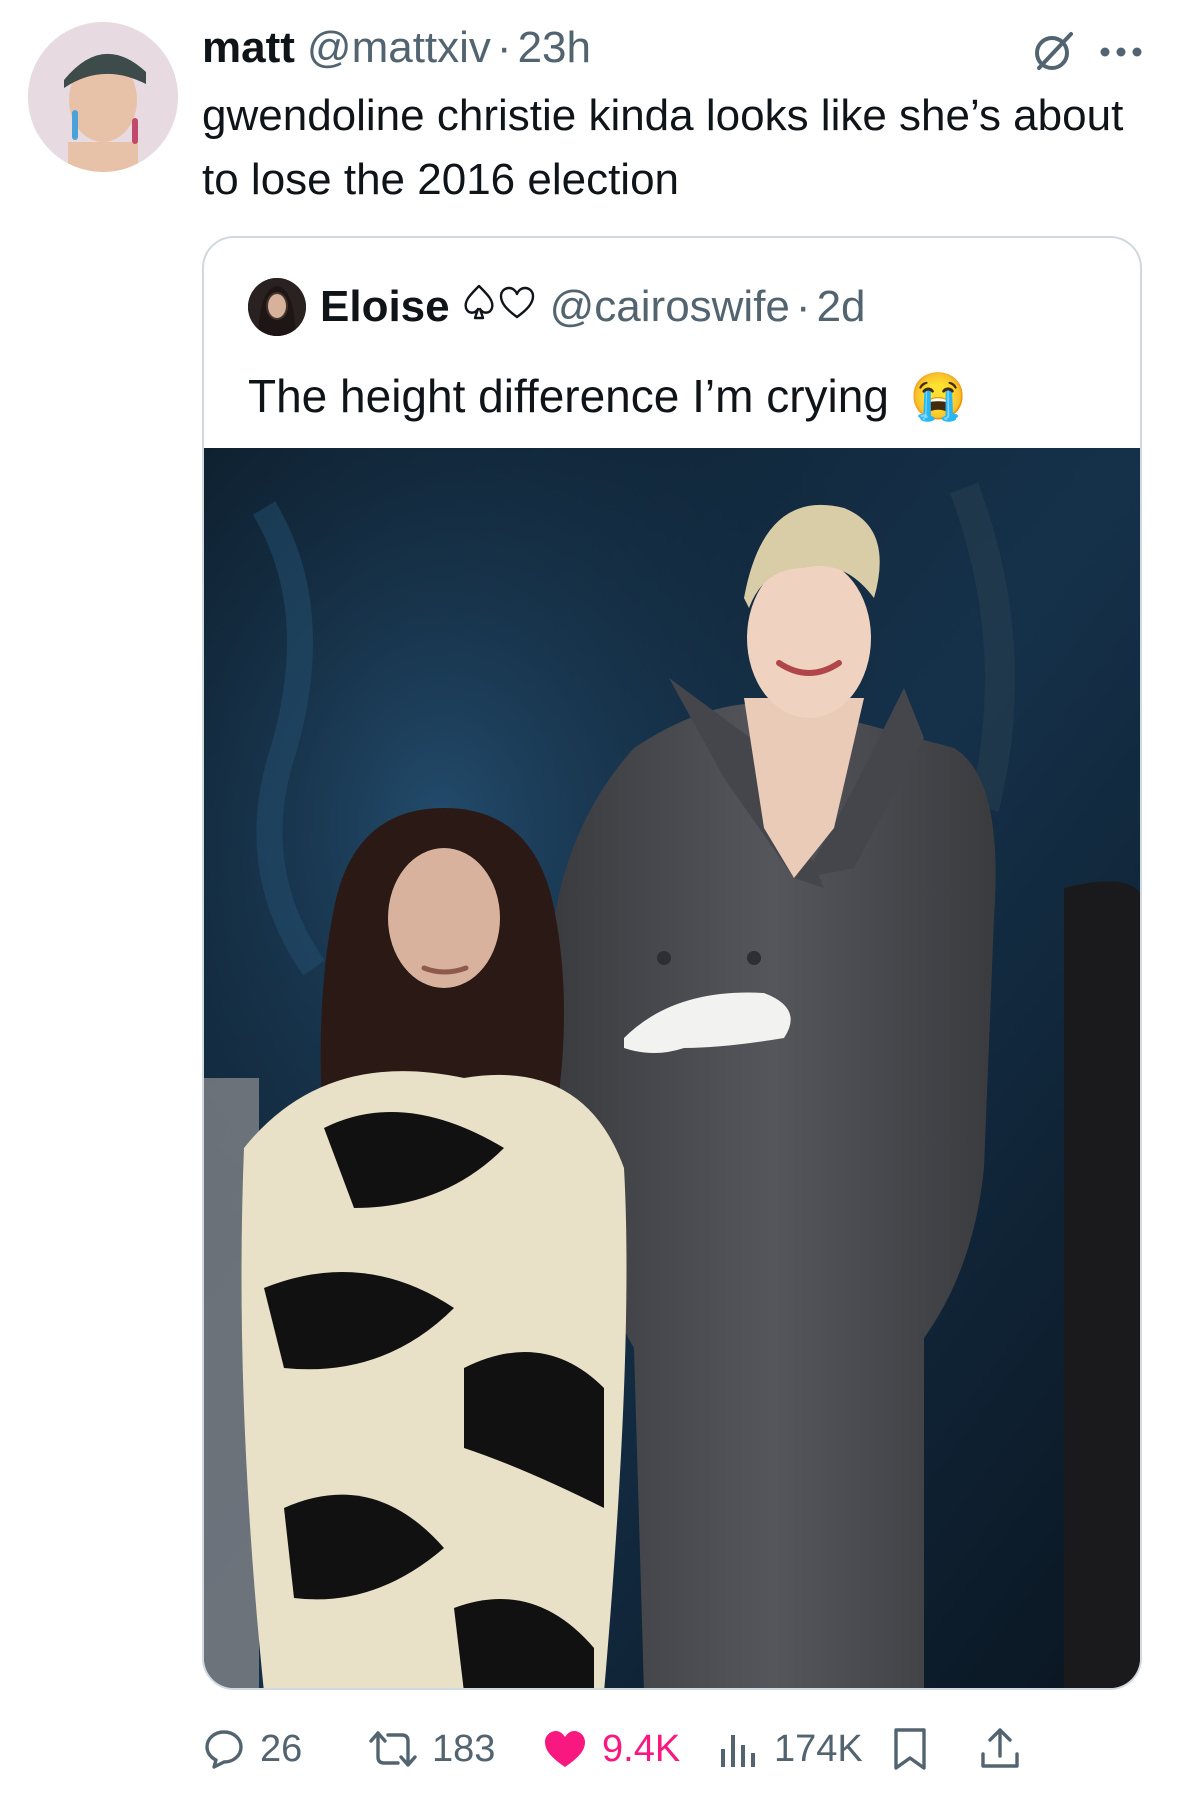 The image size is (1179, 1817). What do you see at coordinates (818, 1748) in the screenshot?
I see `views-count: 174K` at bounding box center [818, 1748].